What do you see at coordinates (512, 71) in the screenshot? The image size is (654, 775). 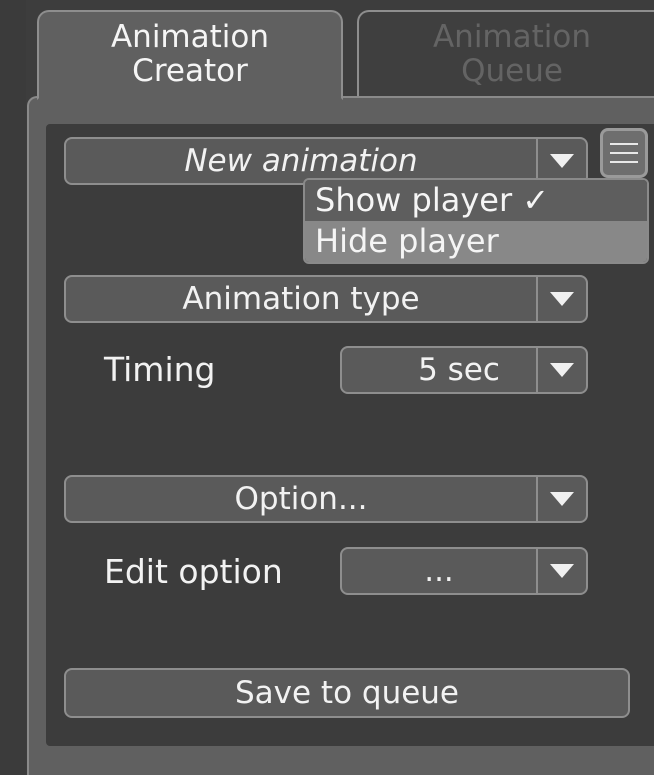 I see `tab-label-line2: Queue` at bounding box center [512, 71].